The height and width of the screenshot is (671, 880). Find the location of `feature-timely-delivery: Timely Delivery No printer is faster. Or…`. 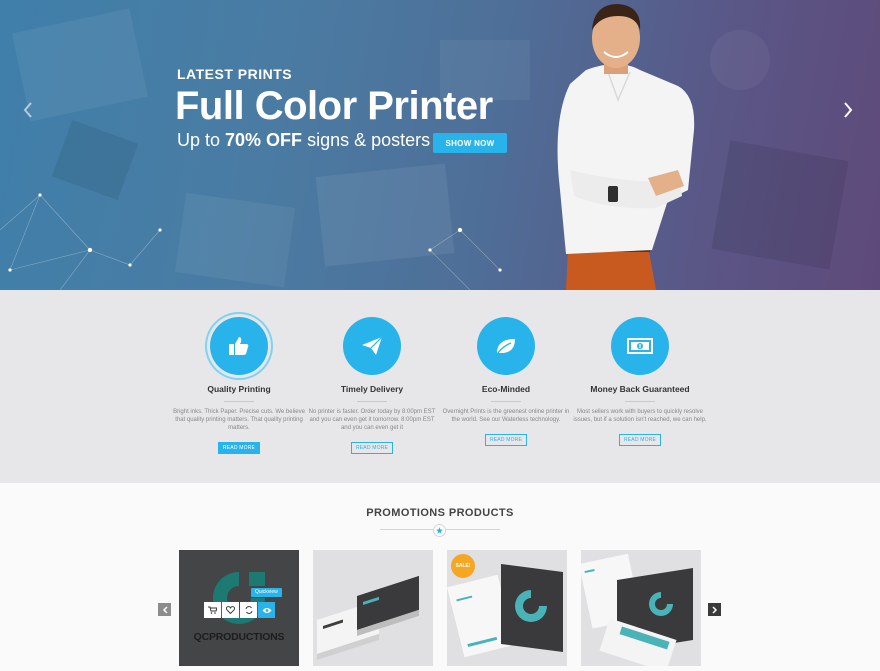

feature-timely-delivery: Timely Delivery No printer is faster. Or… is located at coordinates (372, 385).